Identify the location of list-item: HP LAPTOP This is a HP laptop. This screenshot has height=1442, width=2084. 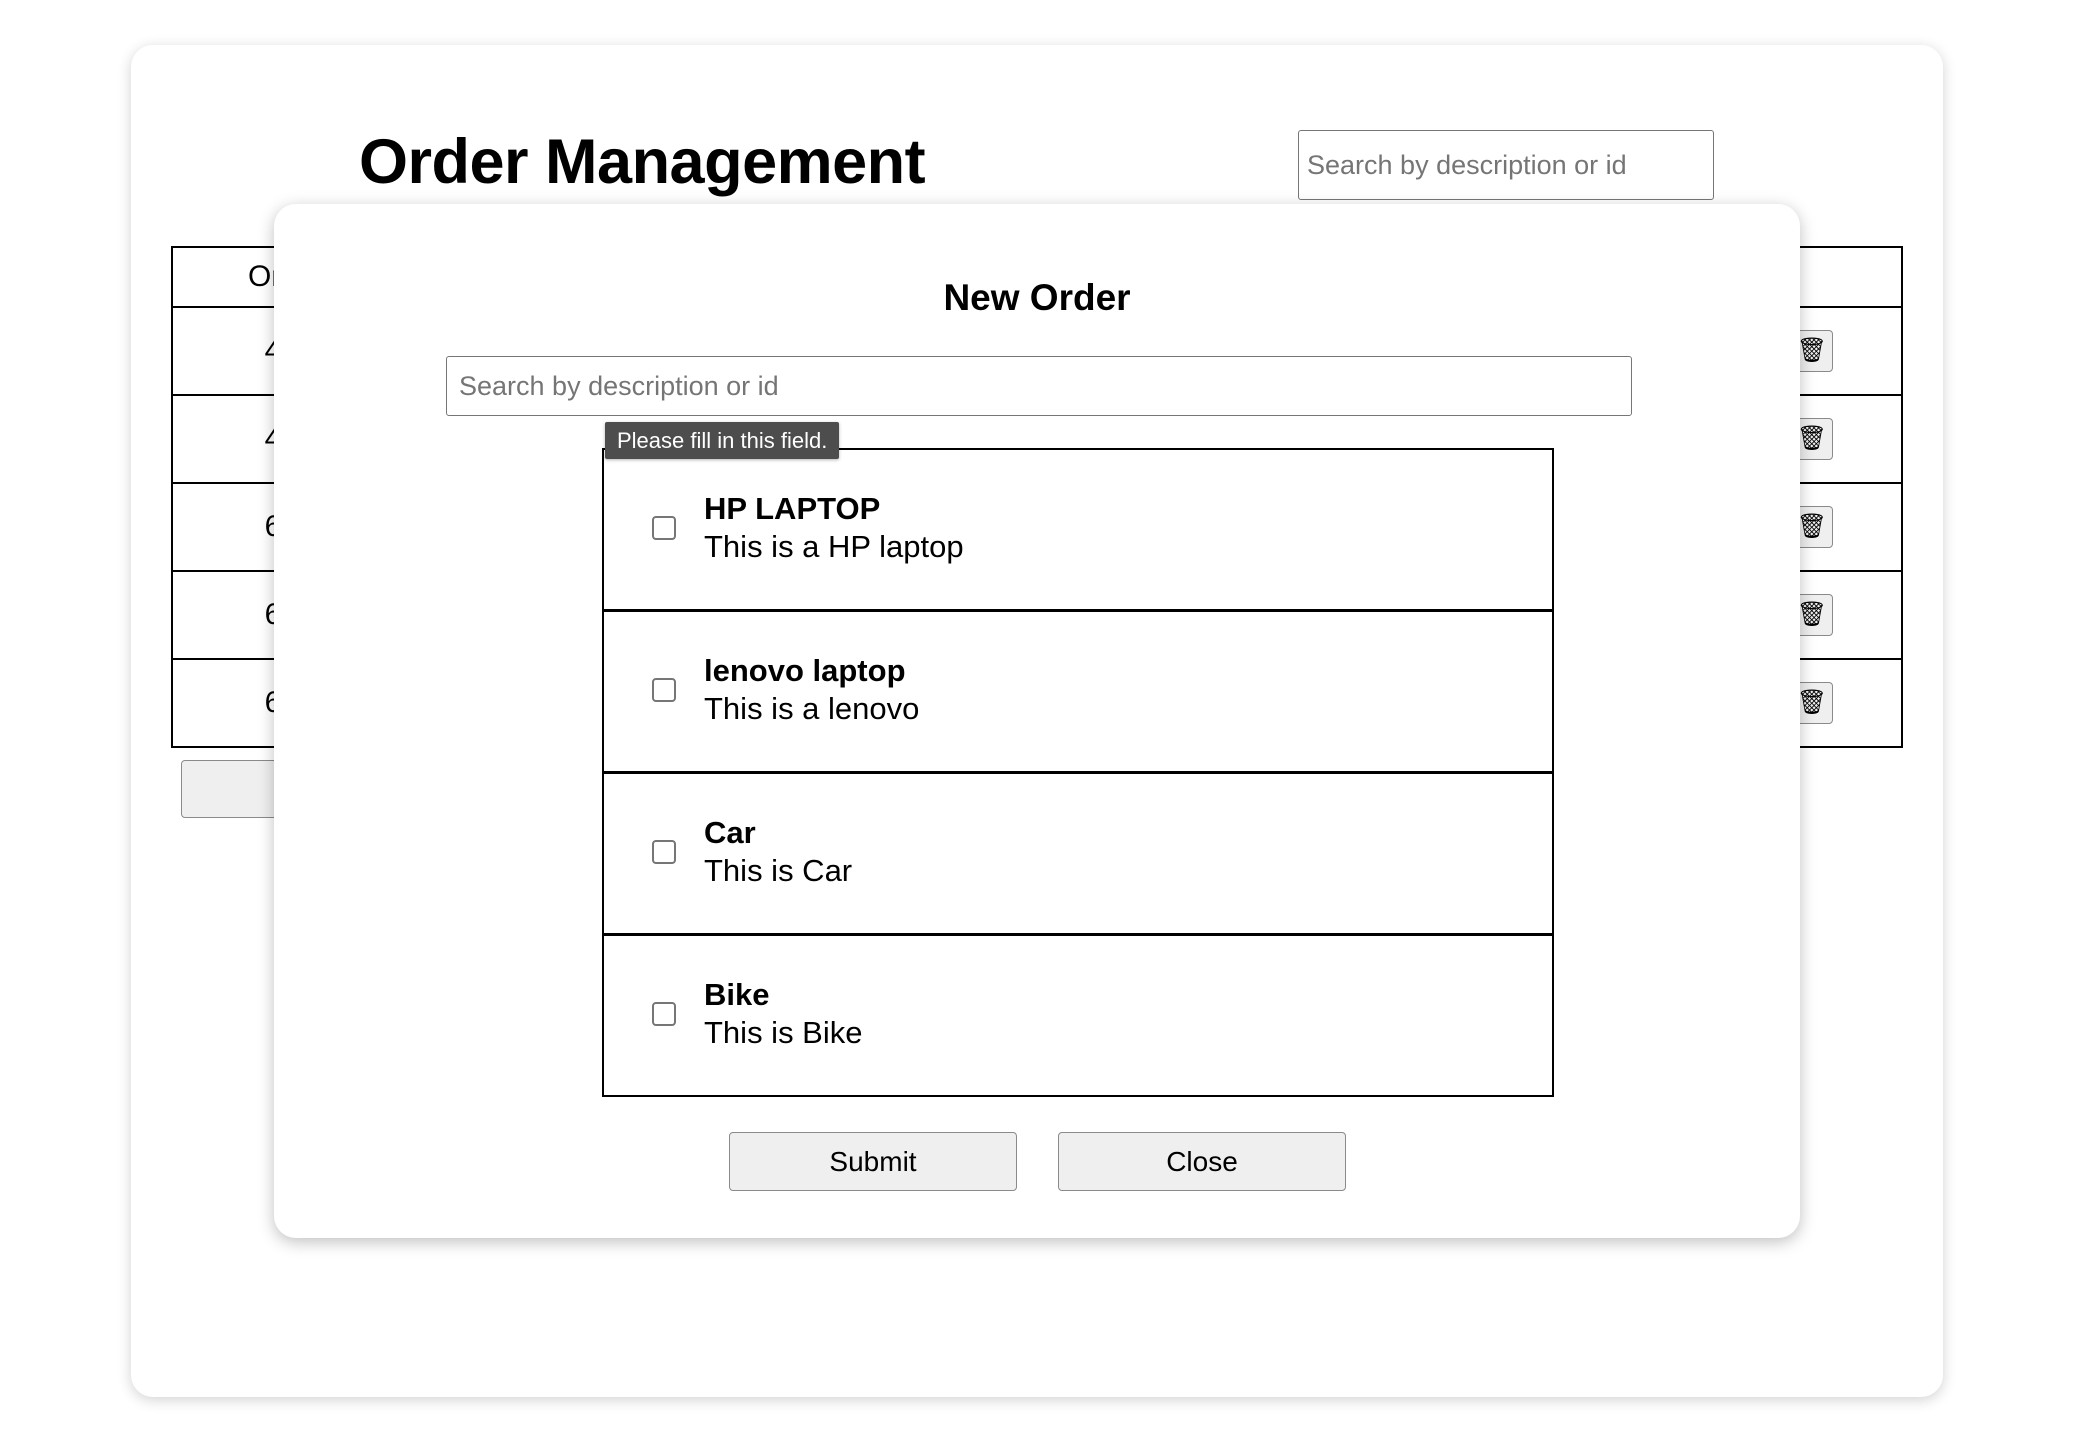
(1078, 531).